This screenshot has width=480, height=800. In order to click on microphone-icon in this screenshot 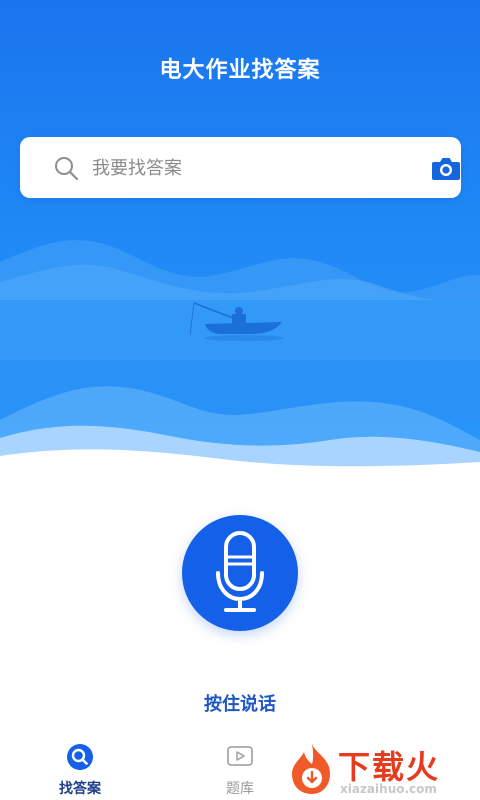, I will do `click(240, 571)`.